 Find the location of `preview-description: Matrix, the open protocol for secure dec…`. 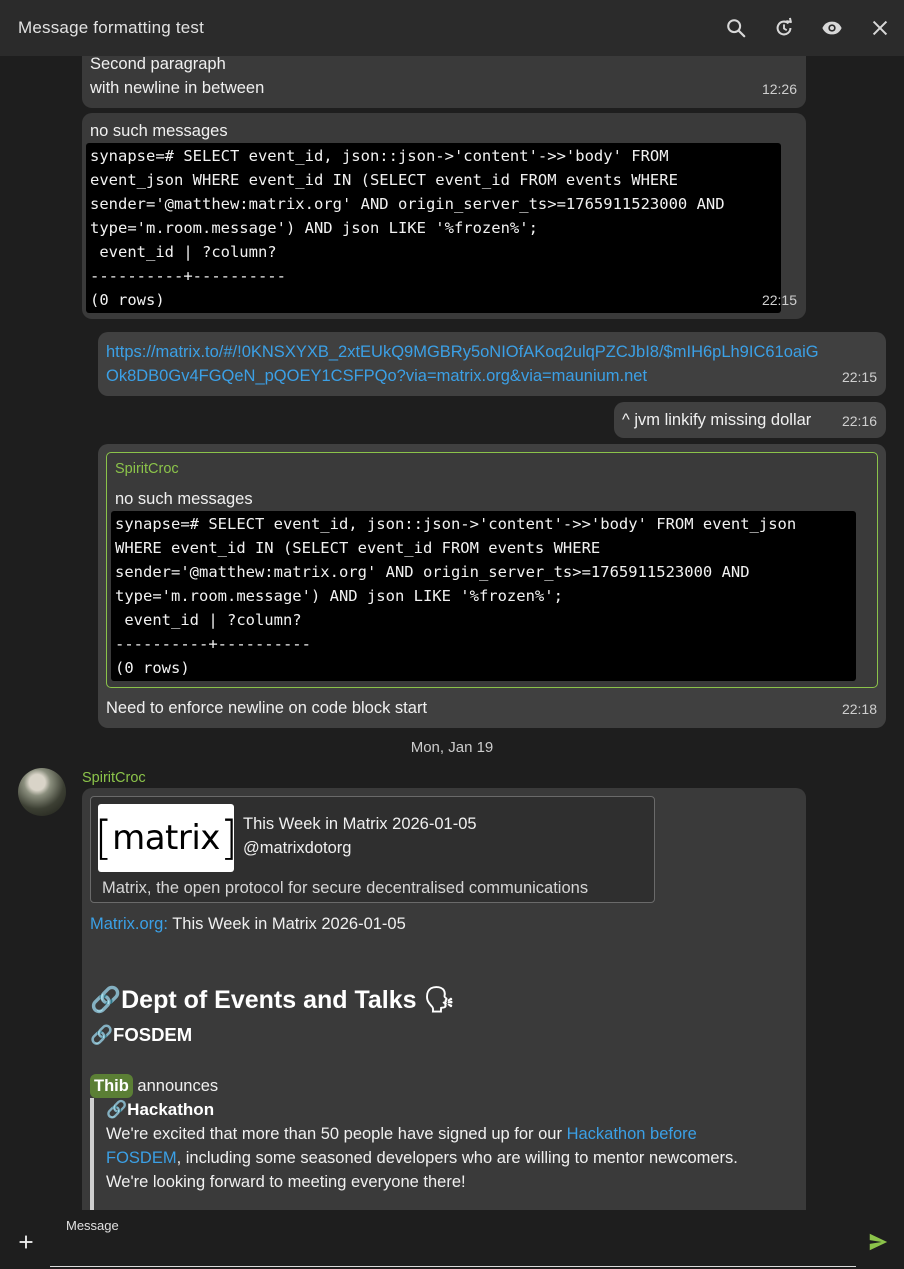

preview-description: Matrix, the open protocol for secure dec… is located at coordinates (345, 888).